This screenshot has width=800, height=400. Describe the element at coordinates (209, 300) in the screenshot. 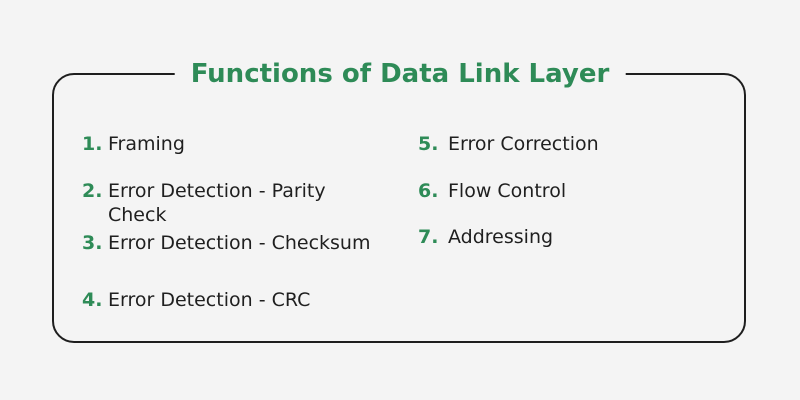

I see `item-label: Error Detection - CRC` at that location.